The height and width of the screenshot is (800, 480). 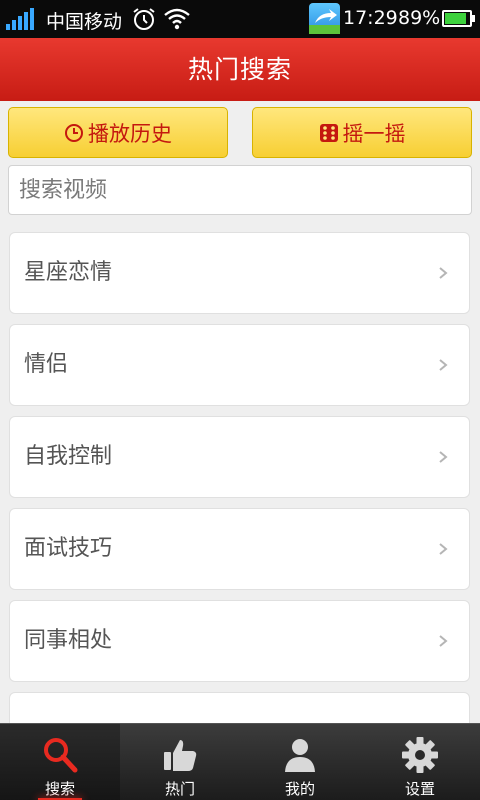 I want to click on list-item-label: 自我控制, so click(x=68, y=456).